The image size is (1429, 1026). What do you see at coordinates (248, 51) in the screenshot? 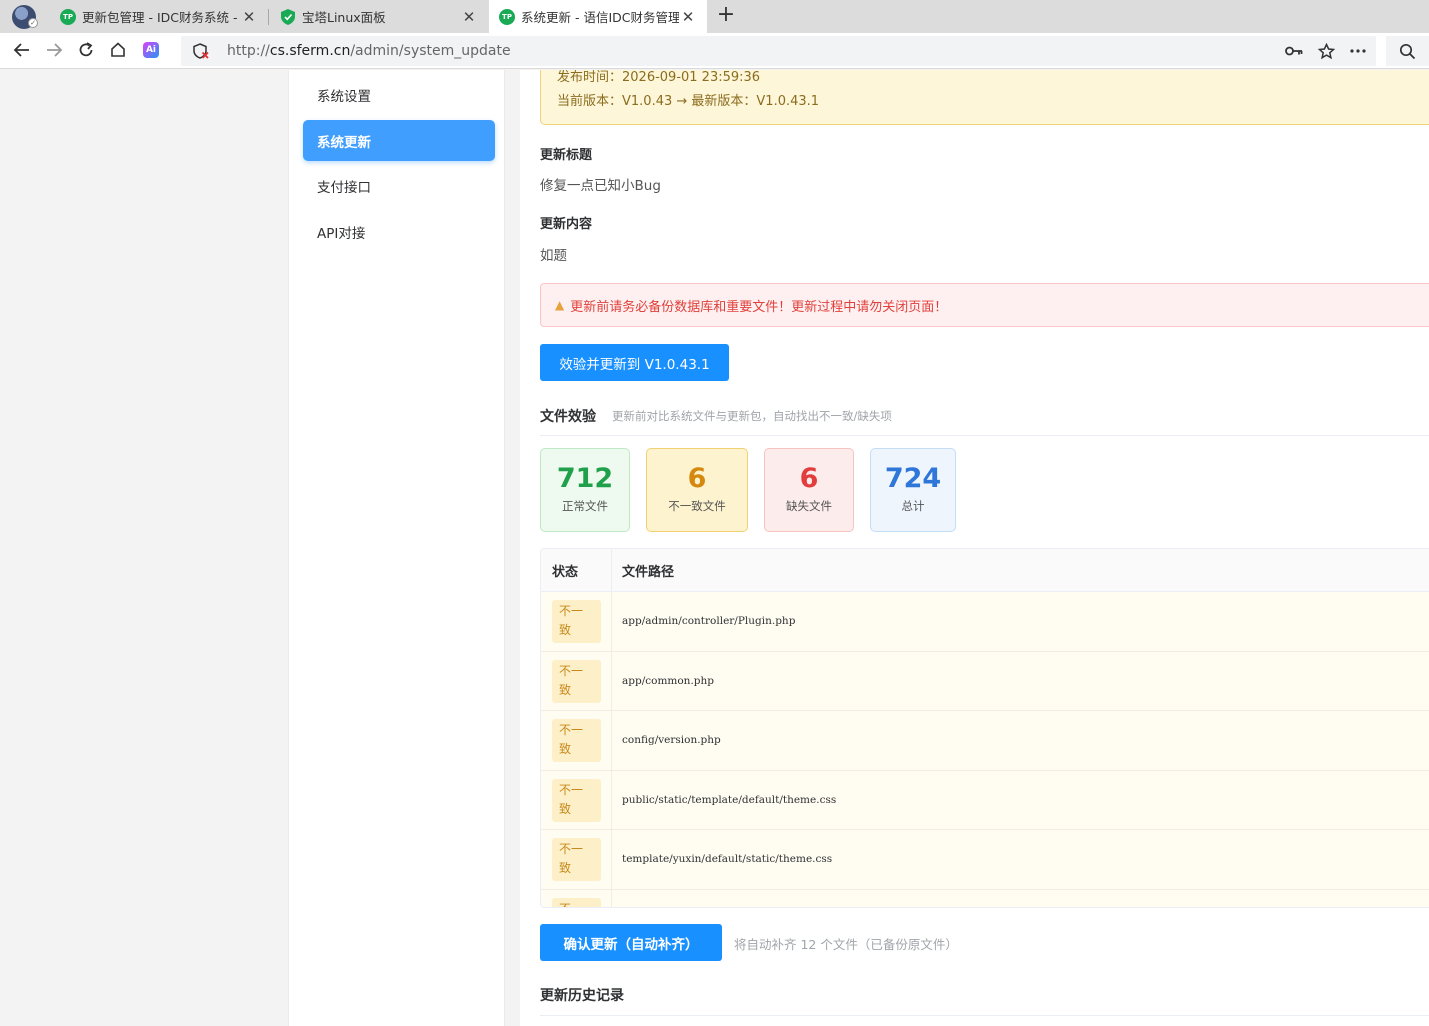
I see `url-scheme: http://` at bounding box center [248, 51].